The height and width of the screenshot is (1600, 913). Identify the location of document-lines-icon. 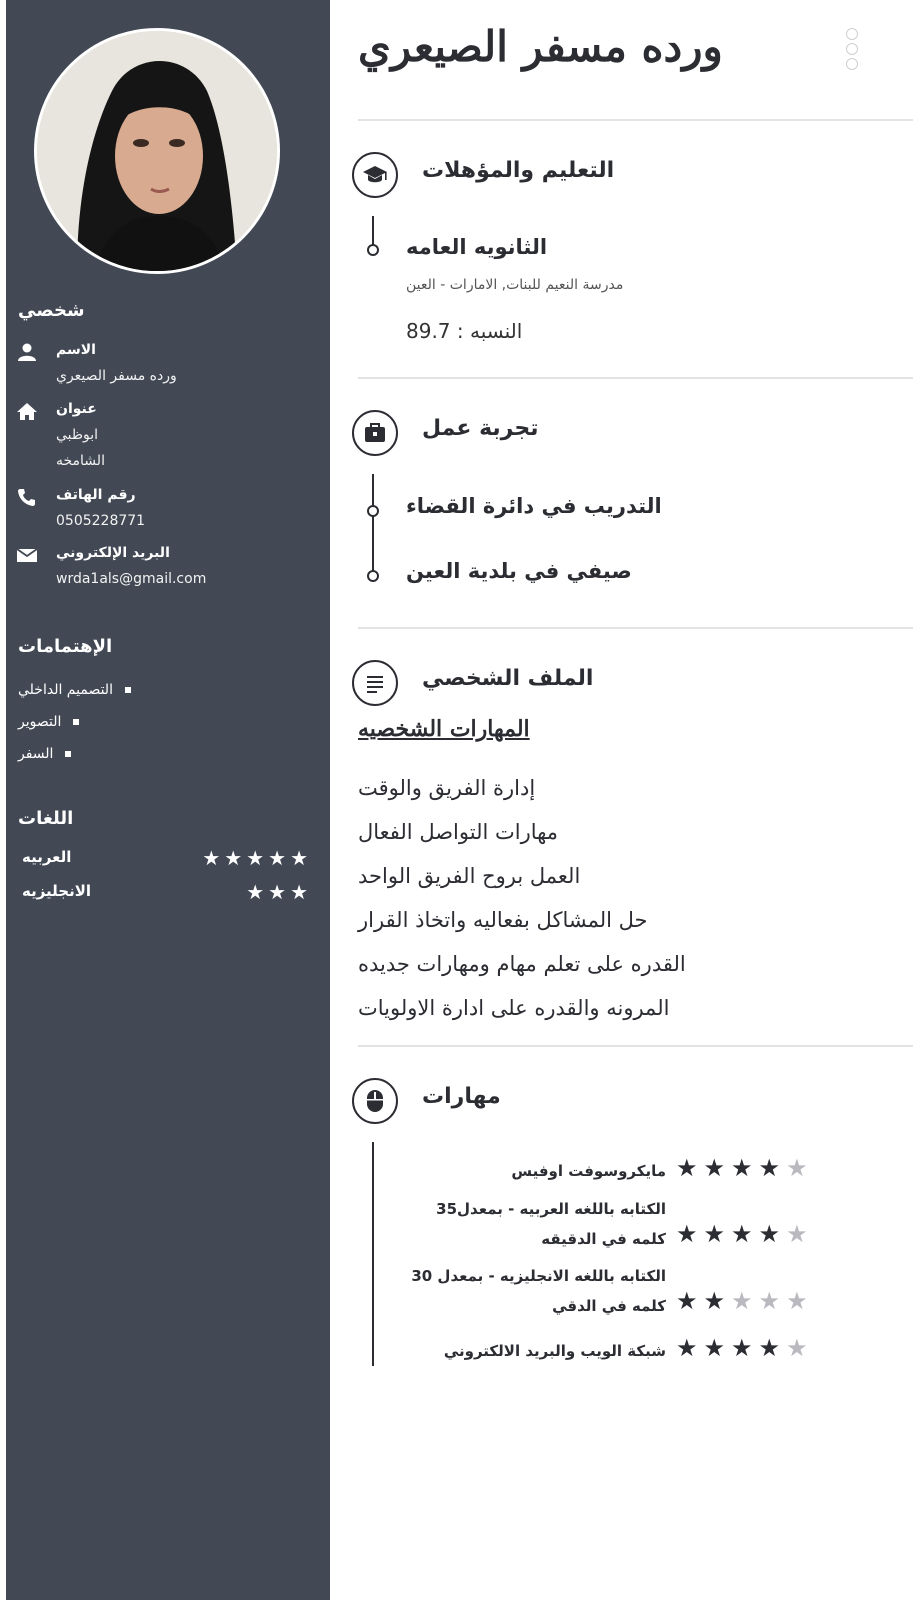
(375, 684).